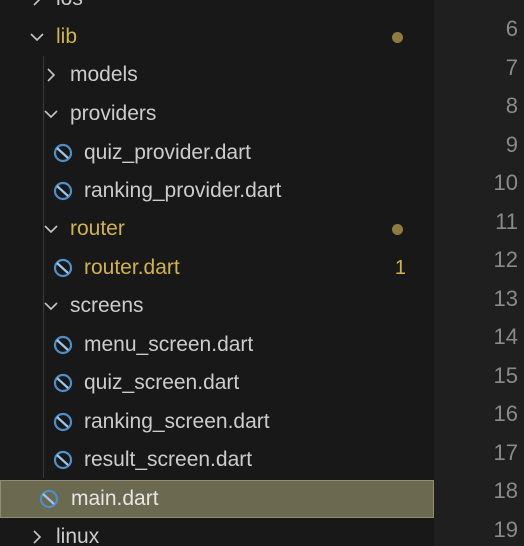 Image resolution: width=524 pixels, height=546 pixels. What do you see at coordinates (168, 459) in the screenshot?
I see `tree-item-label: result_screen.dart` at bounding box center [168, 459].